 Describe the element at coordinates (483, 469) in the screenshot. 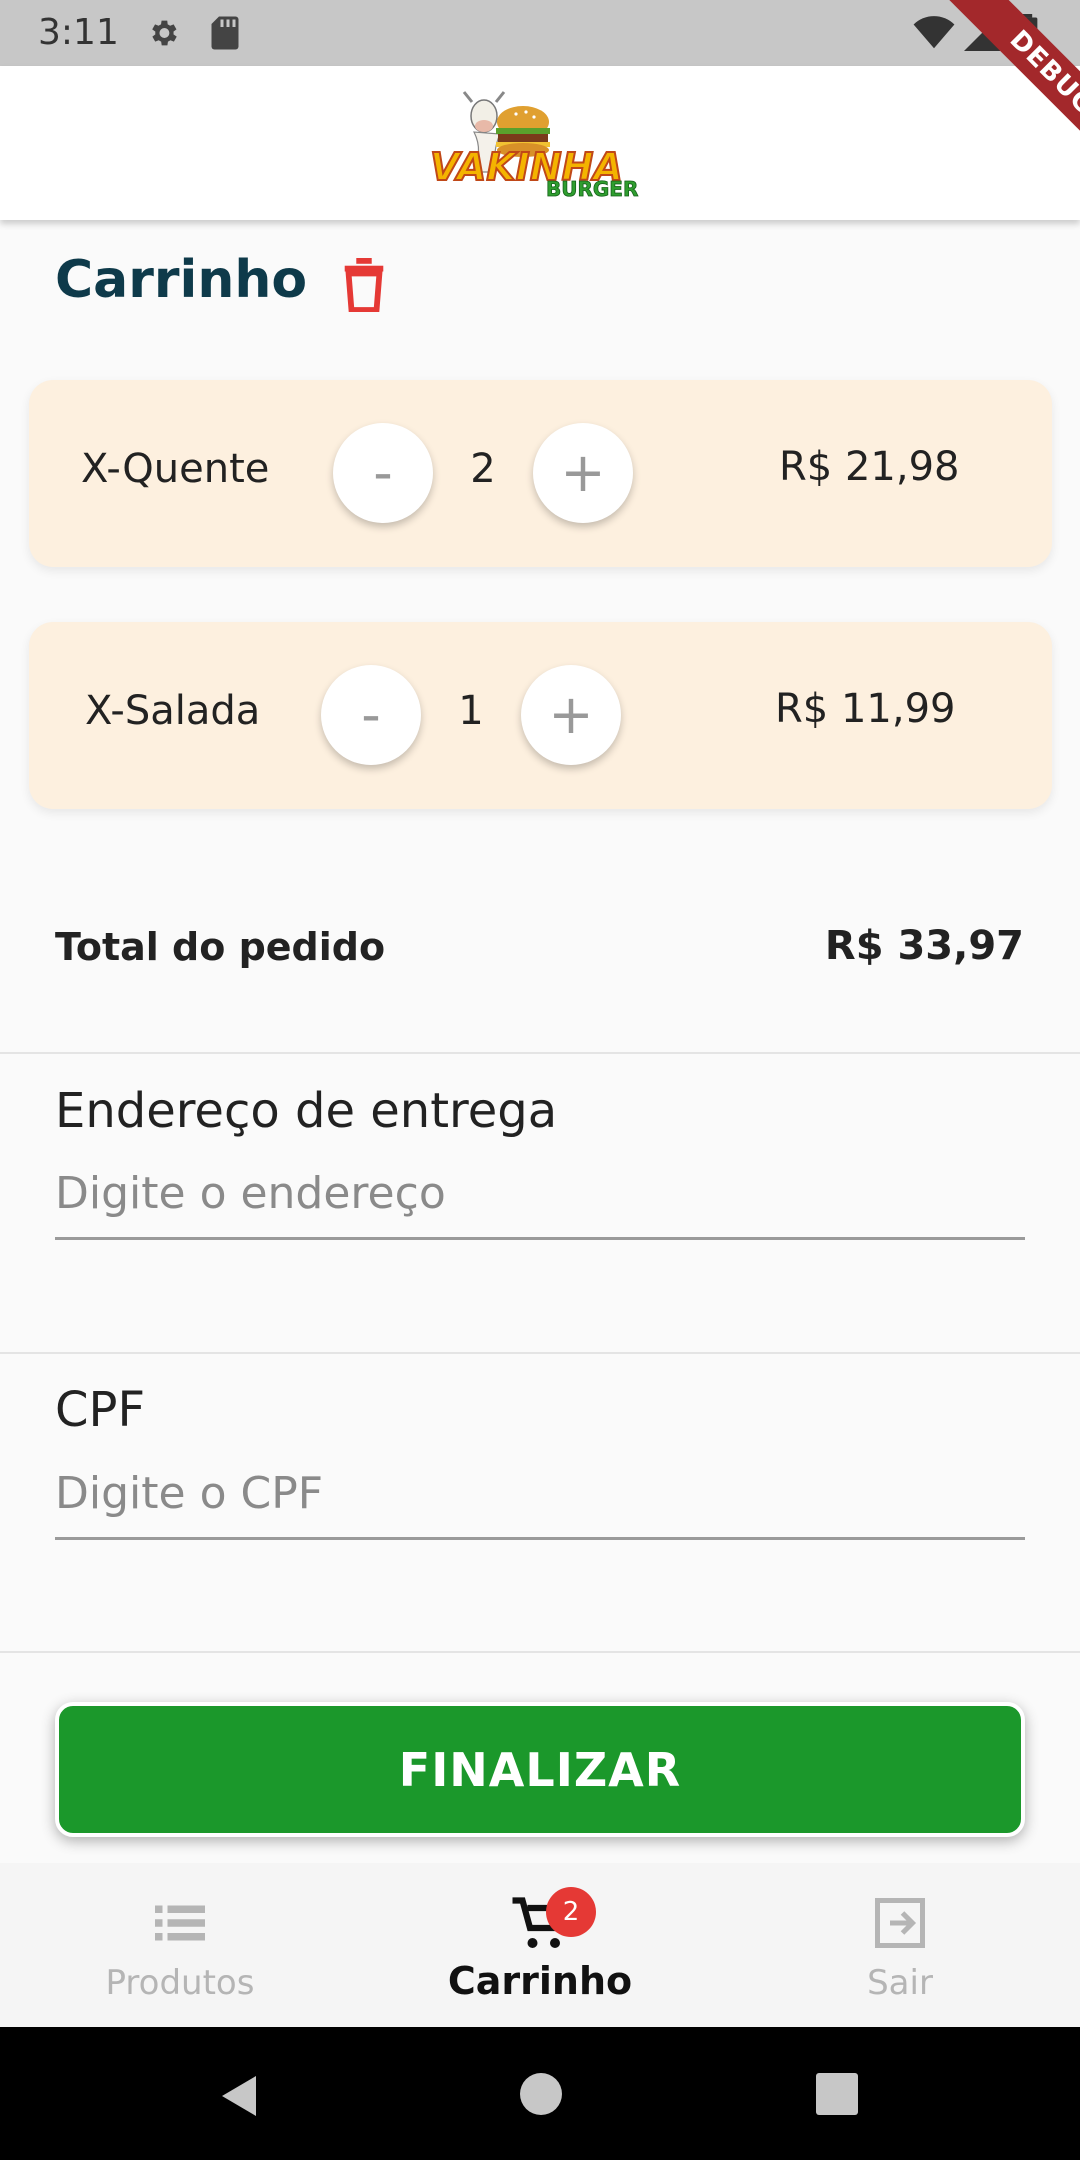

I see `quantity-value: 2` at that location.